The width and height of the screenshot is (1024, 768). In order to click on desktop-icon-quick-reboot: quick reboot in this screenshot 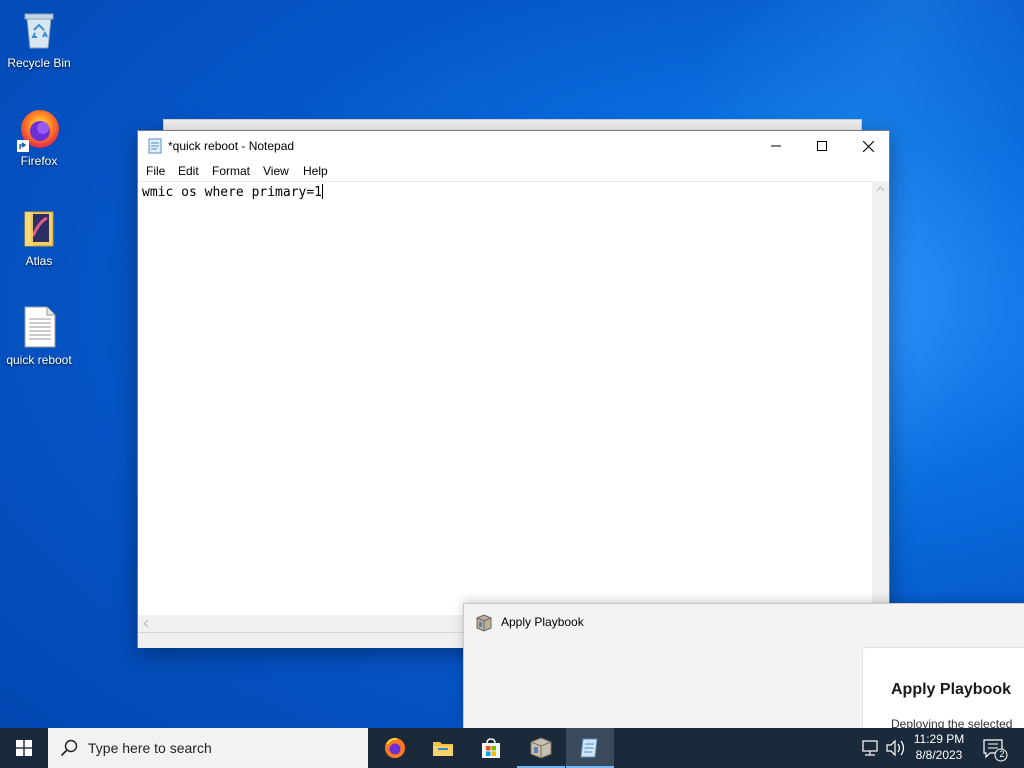, I will do `click(39, 336)`.